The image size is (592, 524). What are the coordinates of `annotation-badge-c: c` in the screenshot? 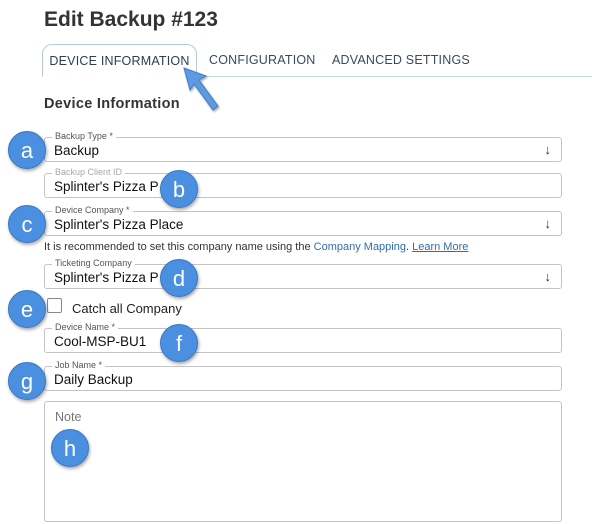 It's located at (27, 224).